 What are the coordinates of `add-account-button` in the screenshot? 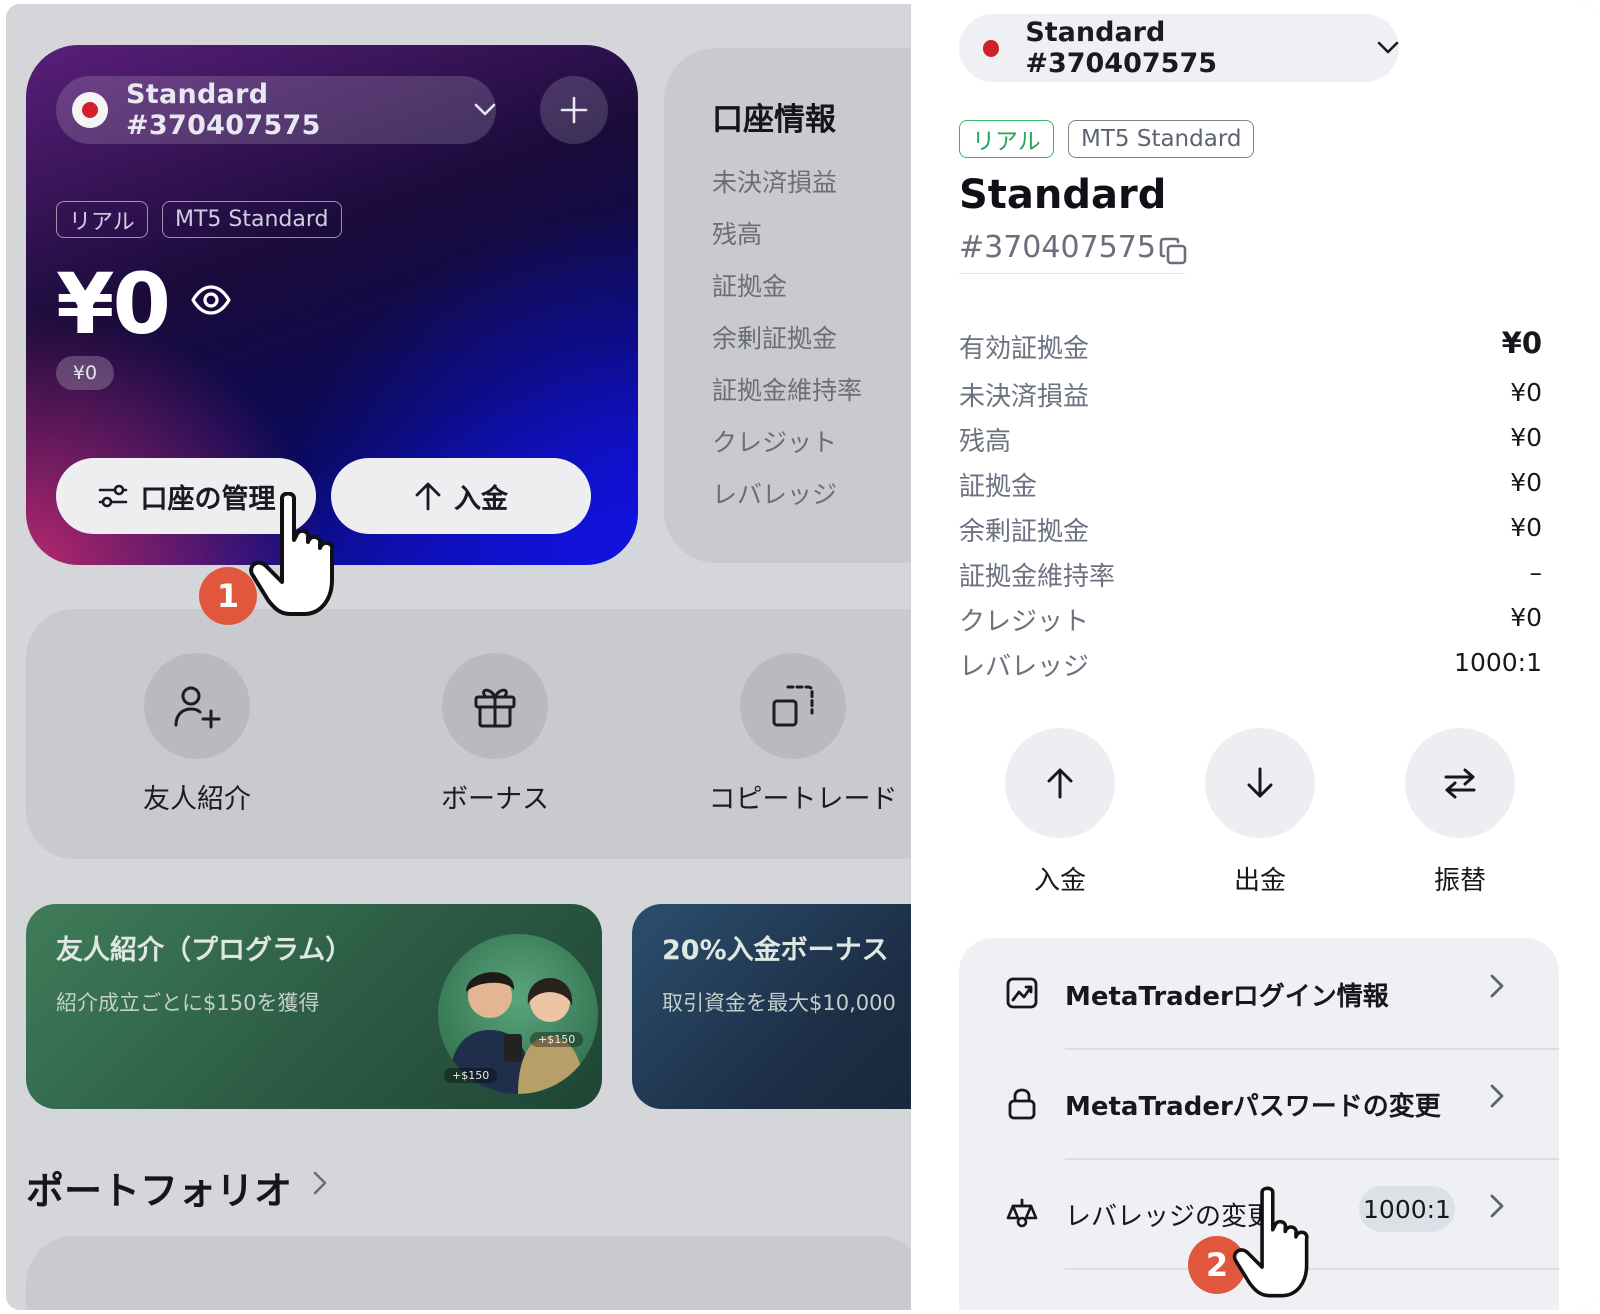 It's located at (574, 110).